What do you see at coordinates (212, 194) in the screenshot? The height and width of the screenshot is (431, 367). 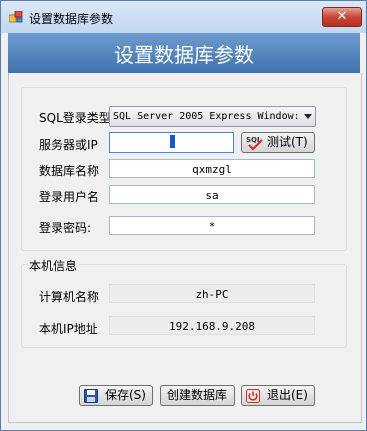 I see `login-user-input: sa` at bounding box center [212, 194].